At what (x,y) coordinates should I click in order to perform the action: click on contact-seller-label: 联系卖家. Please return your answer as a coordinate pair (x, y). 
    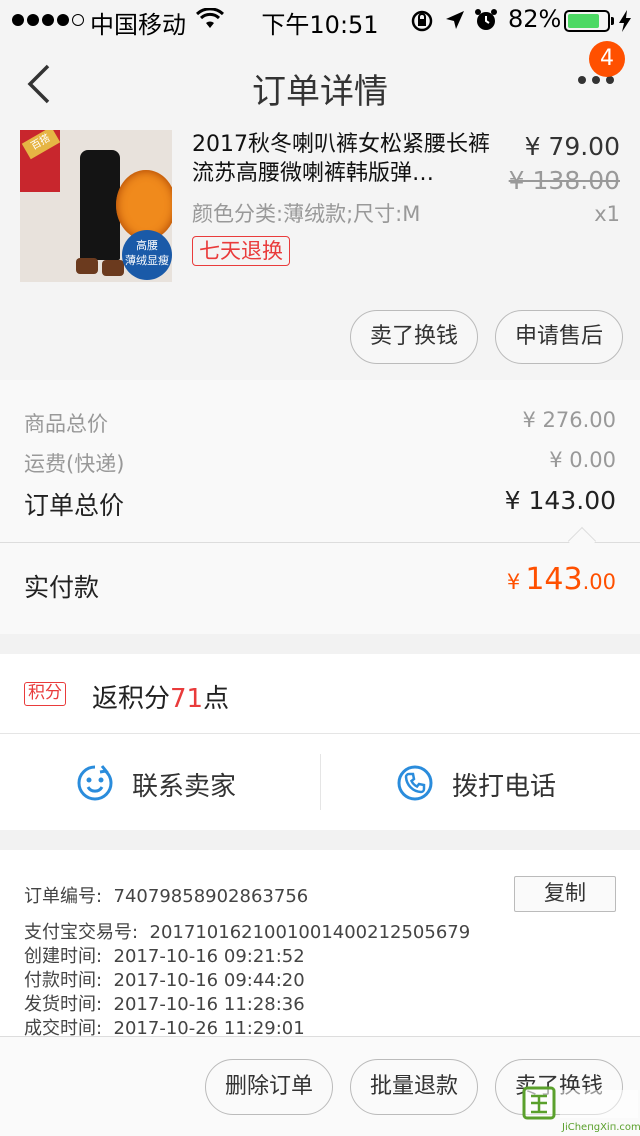
    Looking at the image, I should click on (184, 787).